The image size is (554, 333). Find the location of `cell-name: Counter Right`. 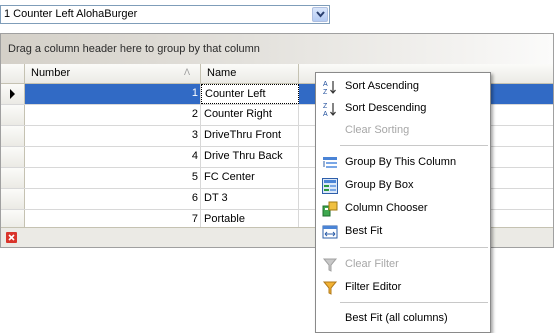

cell-name: Counter Right is located at coordinates (250, 115).